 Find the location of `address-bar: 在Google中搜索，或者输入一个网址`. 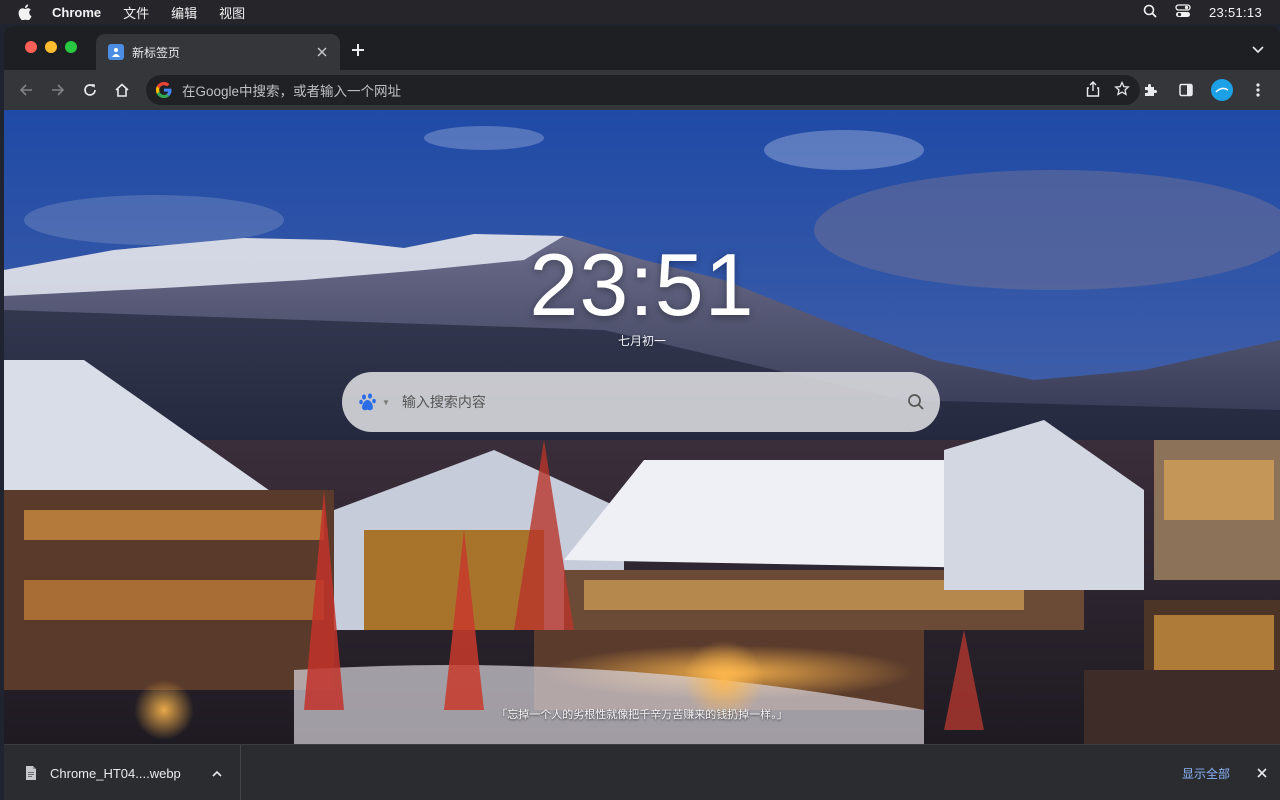

address-bar: 在Google中搜索，或者输入一个网址 is located at coordinates (643, 90).